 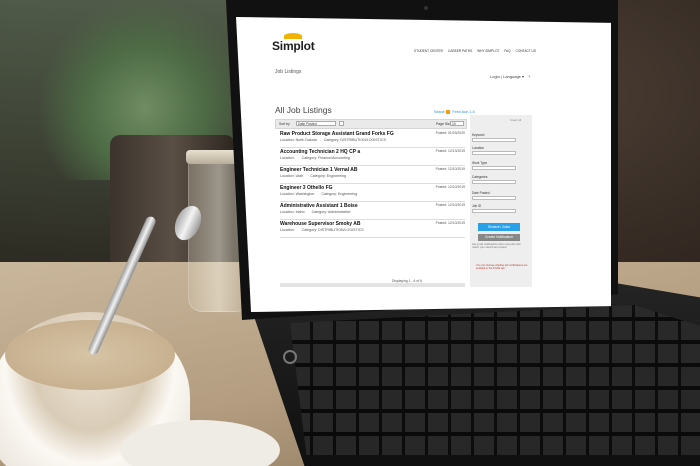 What do you see at coordinates (306, 188) in the screenshot?
I see `job-title: Engineer 3 Othello FG` at bounding box center [306, 188].